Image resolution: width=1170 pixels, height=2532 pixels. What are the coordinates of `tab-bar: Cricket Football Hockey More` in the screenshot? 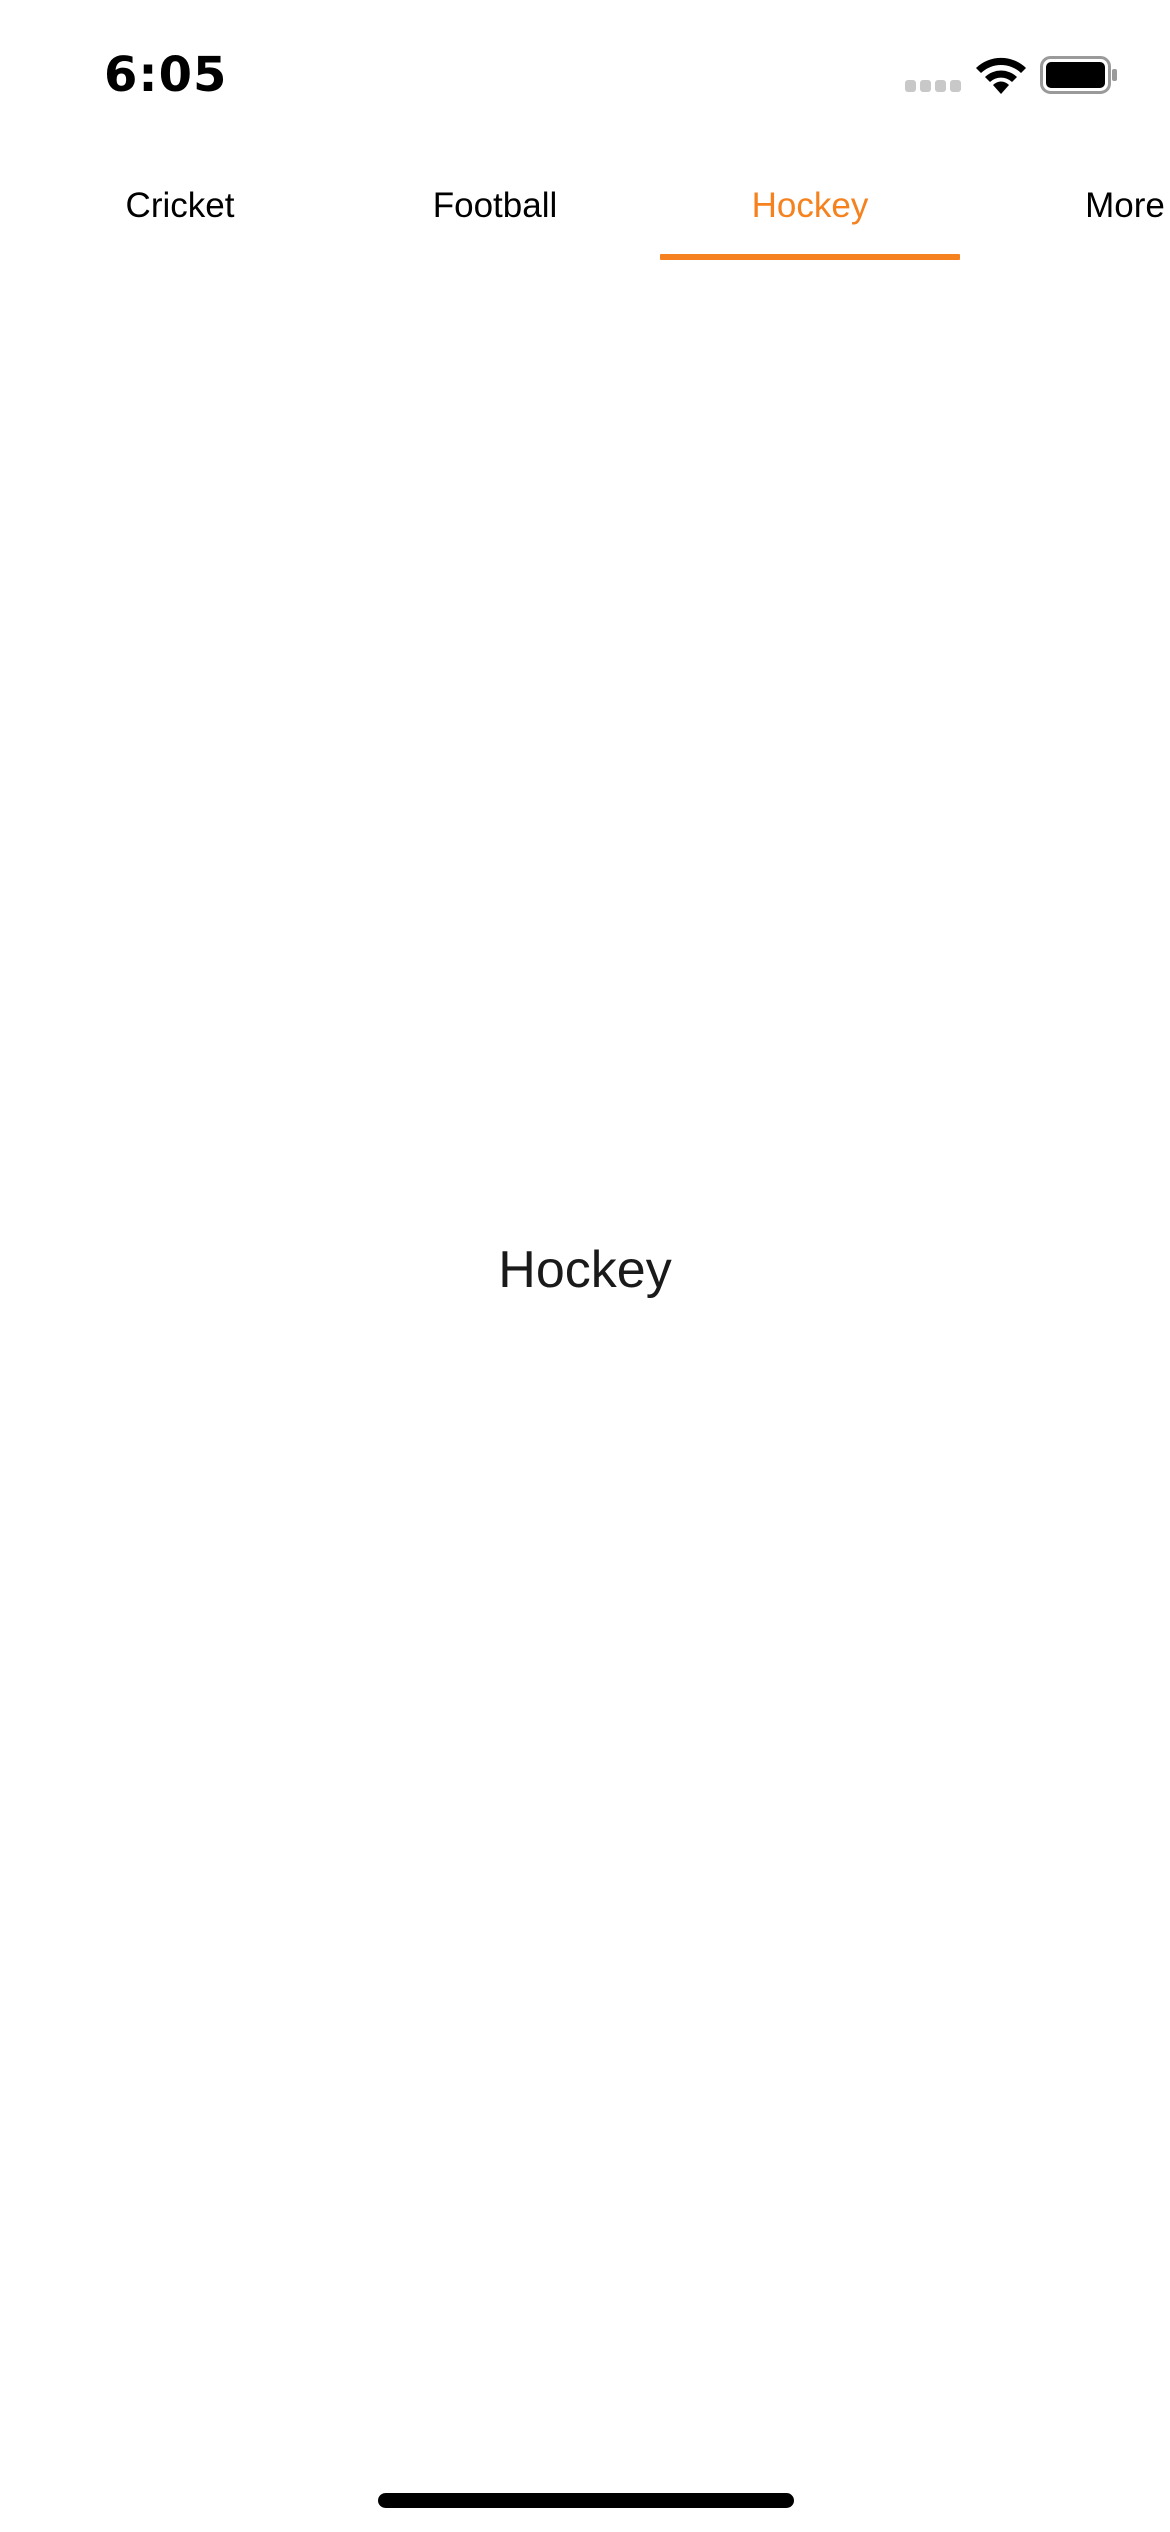 It's located at (585, 211).